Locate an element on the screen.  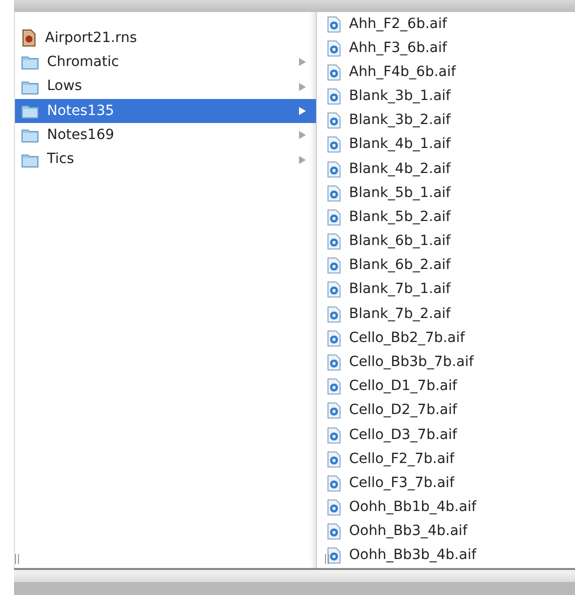
file-item: Cello_F2_7b.aif is located at coordinates (446, 459).